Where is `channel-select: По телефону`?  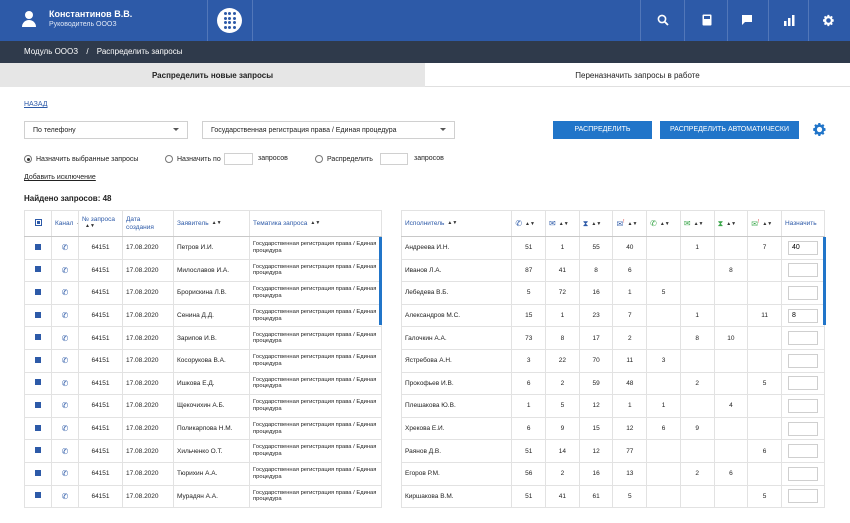
channel-select: По телефону is located at coordinates (106, 130).